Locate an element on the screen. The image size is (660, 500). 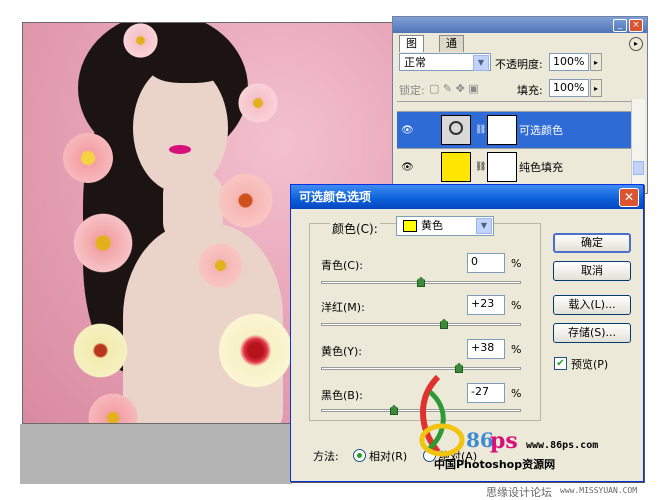
slider-value-field: +38 is located at coordinates (486, 349).